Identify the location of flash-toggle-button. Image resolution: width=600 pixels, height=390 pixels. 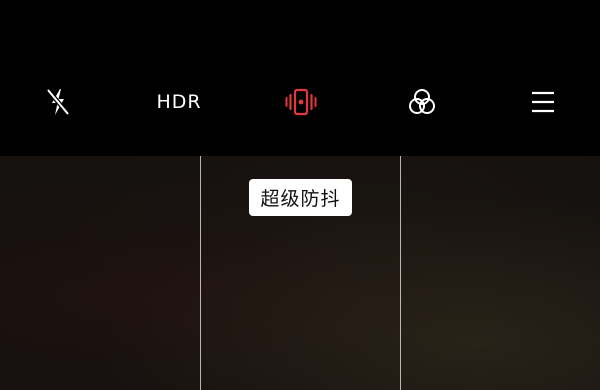
(58, 102).